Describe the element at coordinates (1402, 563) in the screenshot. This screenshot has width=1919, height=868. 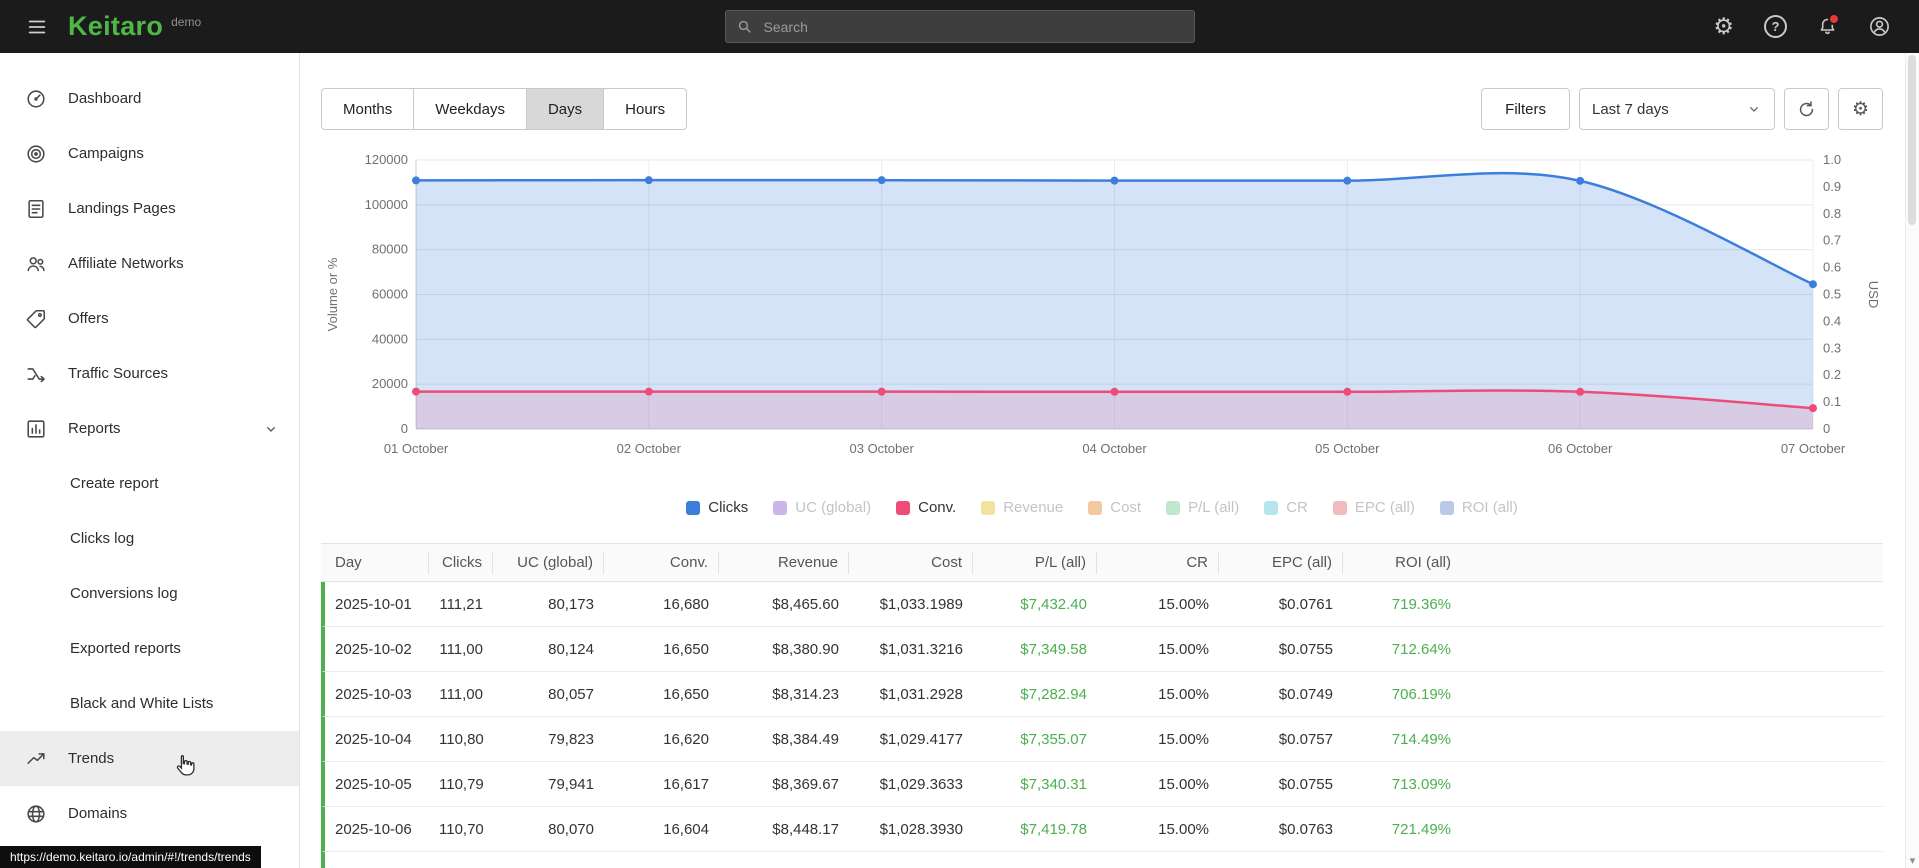
I see `column-header-roi-all: ROI (all)` at that location.